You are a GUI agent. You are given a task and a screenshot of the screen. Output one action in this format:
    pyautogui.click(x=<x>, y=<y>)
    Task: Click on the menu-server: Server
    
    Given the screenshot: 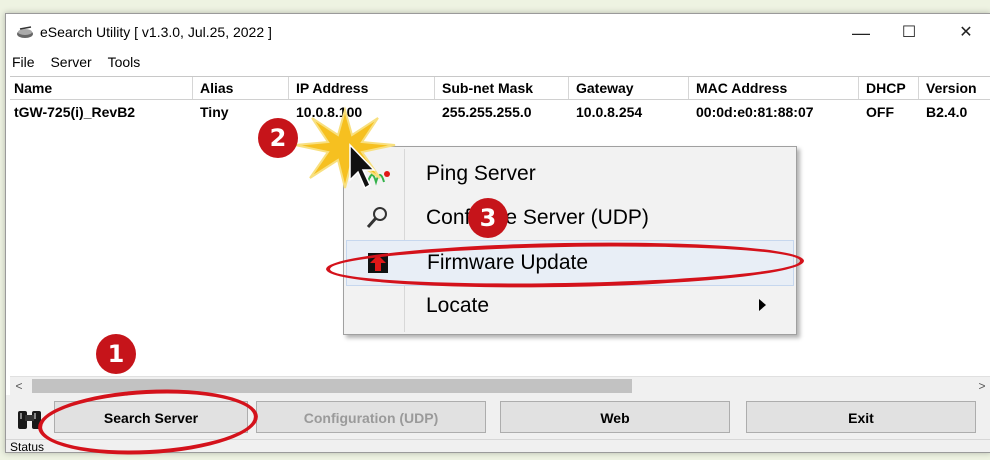 What is the action you would take?
    pyautogui.click(x=70, y=61)
    